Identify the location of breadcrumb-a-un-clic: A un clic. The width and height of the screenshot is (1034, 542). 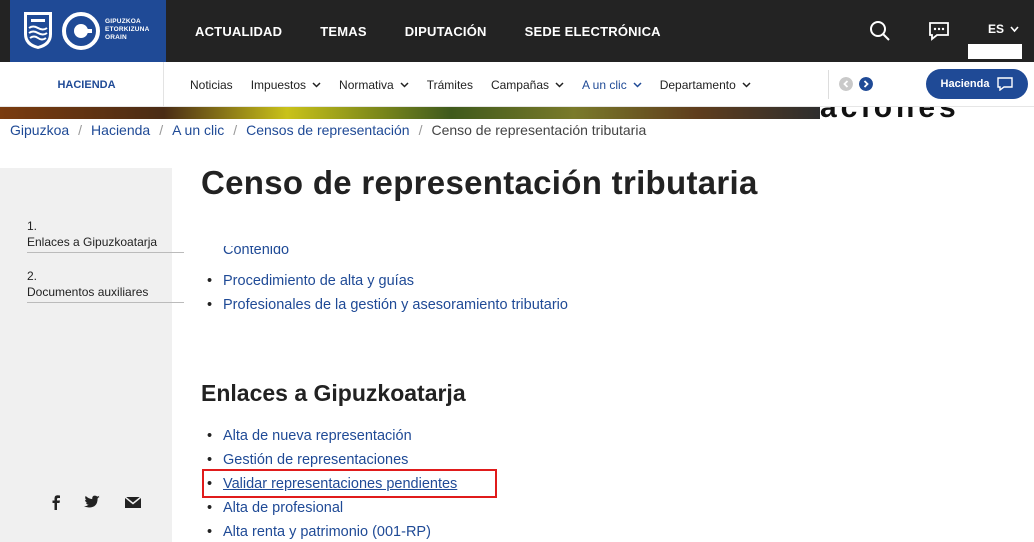
(198, 130).